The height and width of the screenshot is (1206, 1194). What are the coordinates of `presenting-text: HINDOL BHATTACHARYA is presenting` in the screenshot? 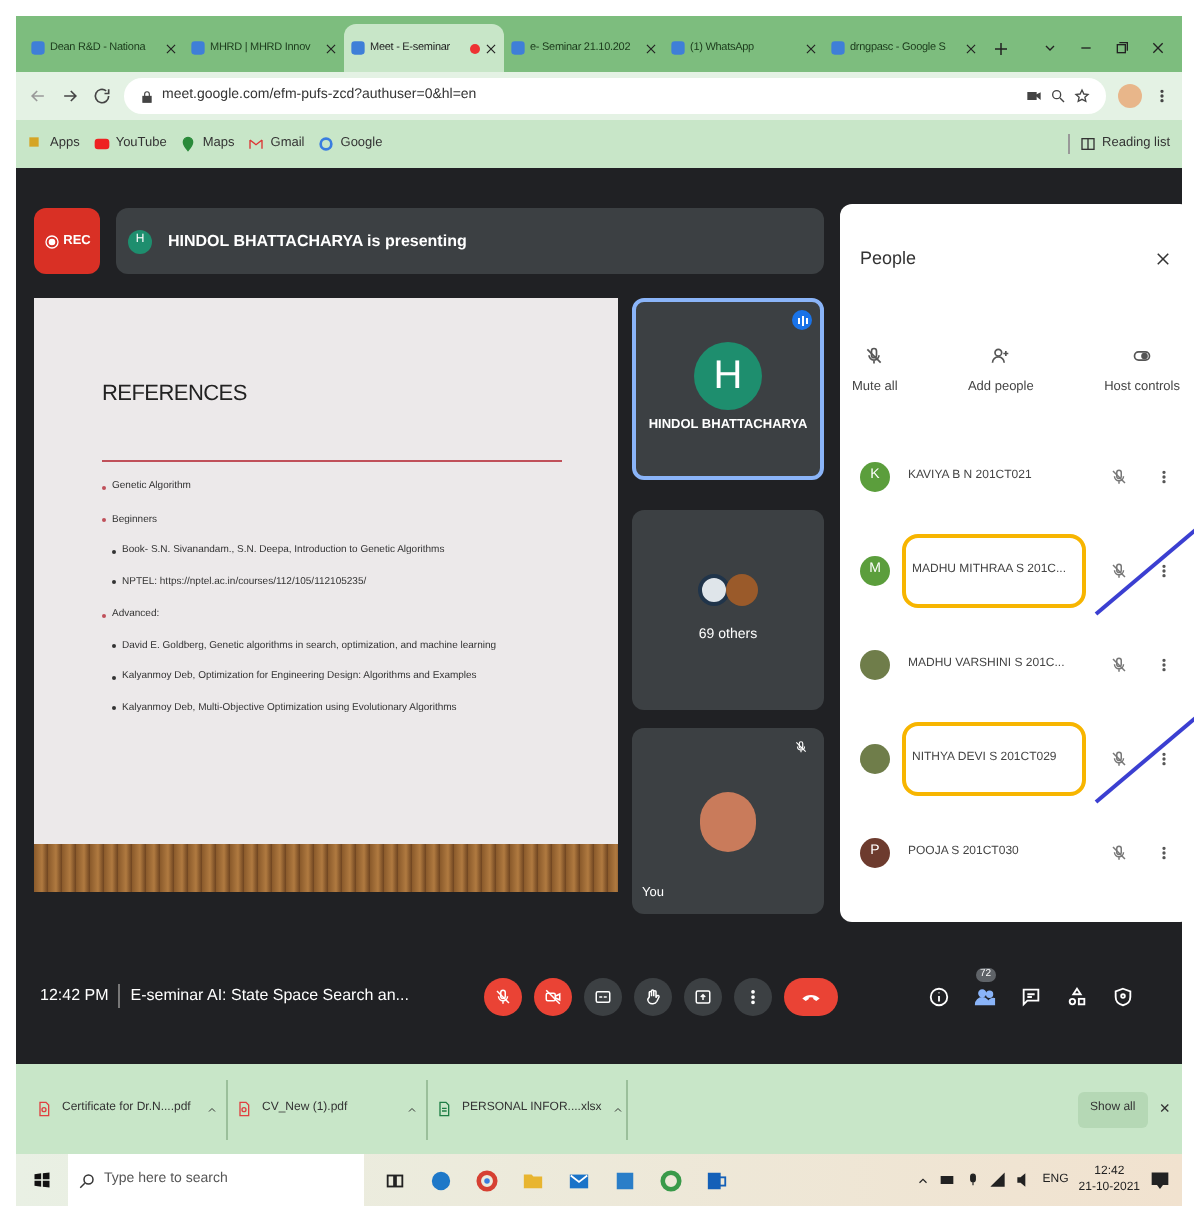 It's located at (317, 241).